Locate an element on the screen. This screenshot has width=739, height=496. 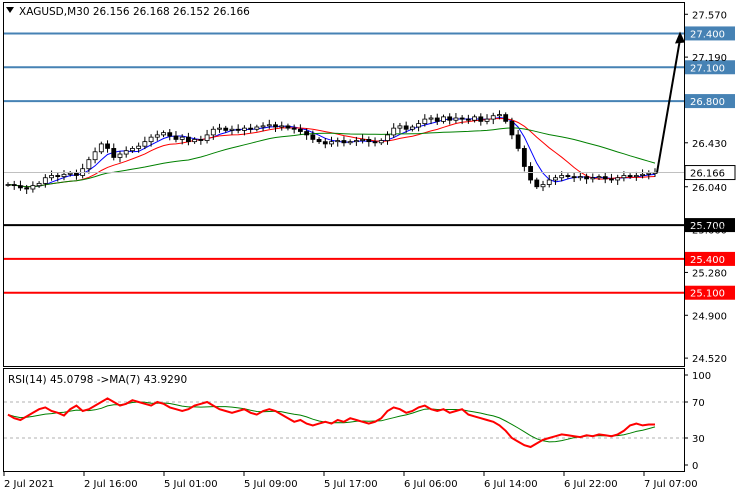
x-tick-label: 6 Jul 22:00 is located at coordinates (591, 484).